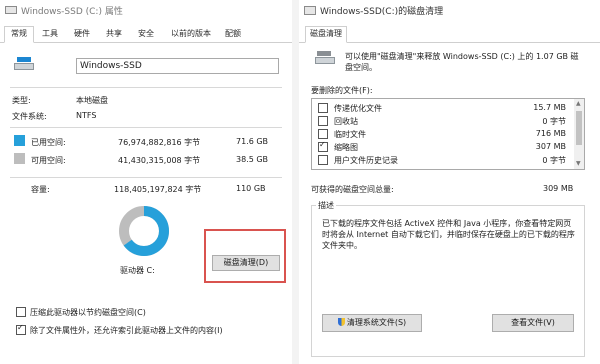 Image resolution: width=600 pixels, height=364 pixels. What do you see at coordinates (251, 188) in the screenshot?
I see `capacity-size: 110 GB` at bounding box center [251, 188].